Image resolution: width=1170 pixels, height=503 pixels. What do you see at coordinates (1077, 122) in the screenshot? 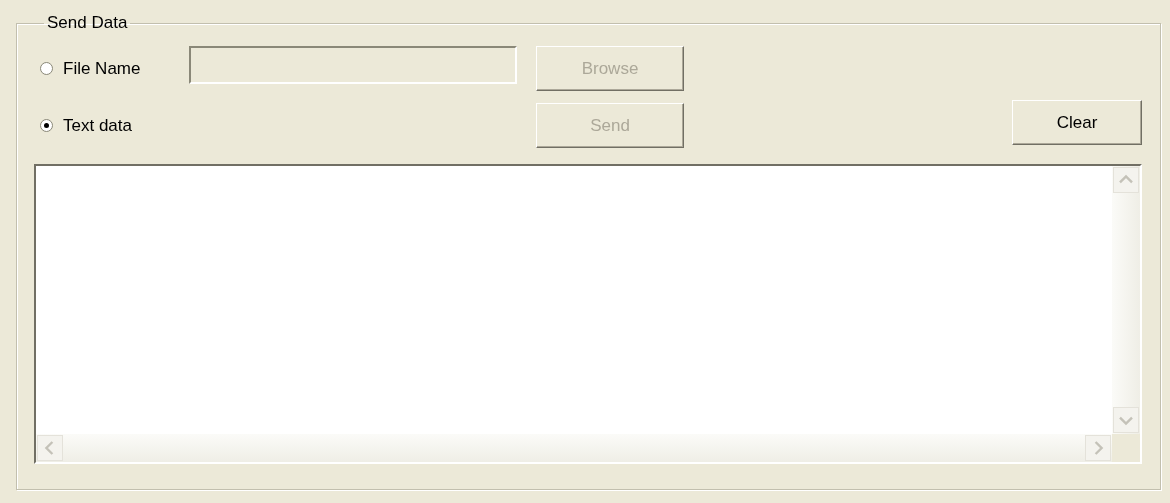
I see `clear-button: Clear` at bounding box center [1077, 122].